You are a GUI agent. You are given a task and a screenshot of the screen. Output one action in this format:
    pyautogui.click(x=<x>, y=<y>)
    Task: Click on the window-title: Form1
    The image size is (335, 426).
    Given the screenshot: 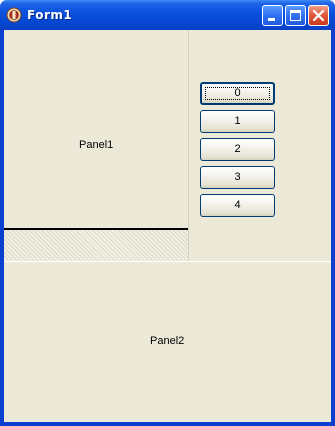 What is the action you would take?
    pyautogui.click(x=50, y=15)
    